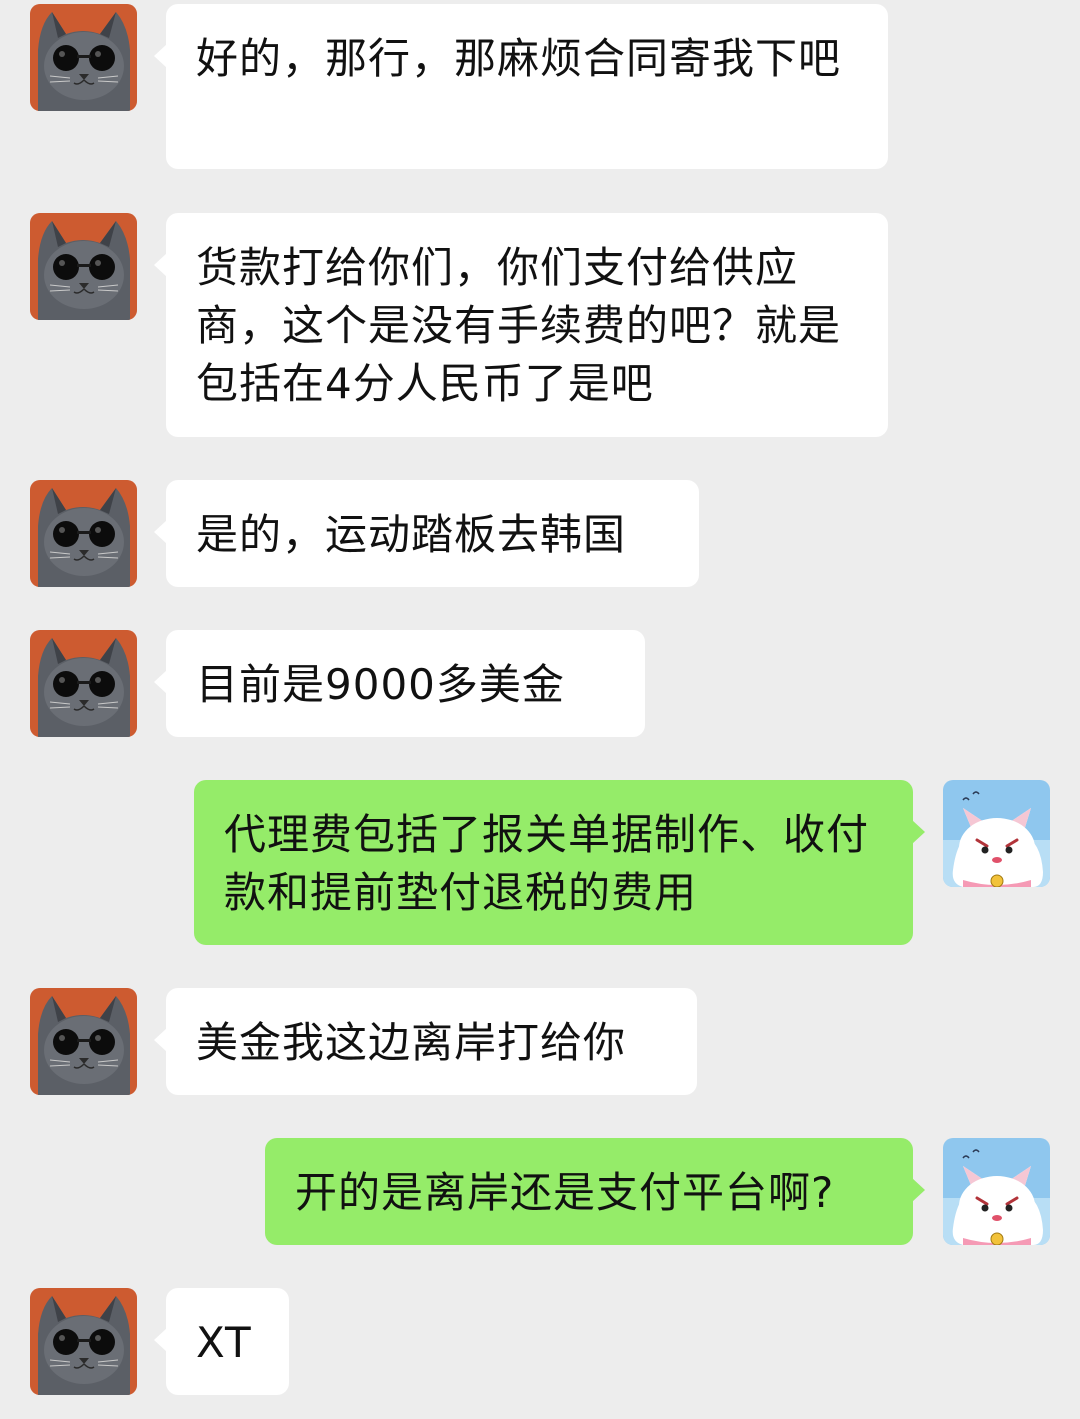  Describe the element at coordinates (411, 1042) in the screenshot. I see `message-text: 美金我这边离岸打给你` at that location.